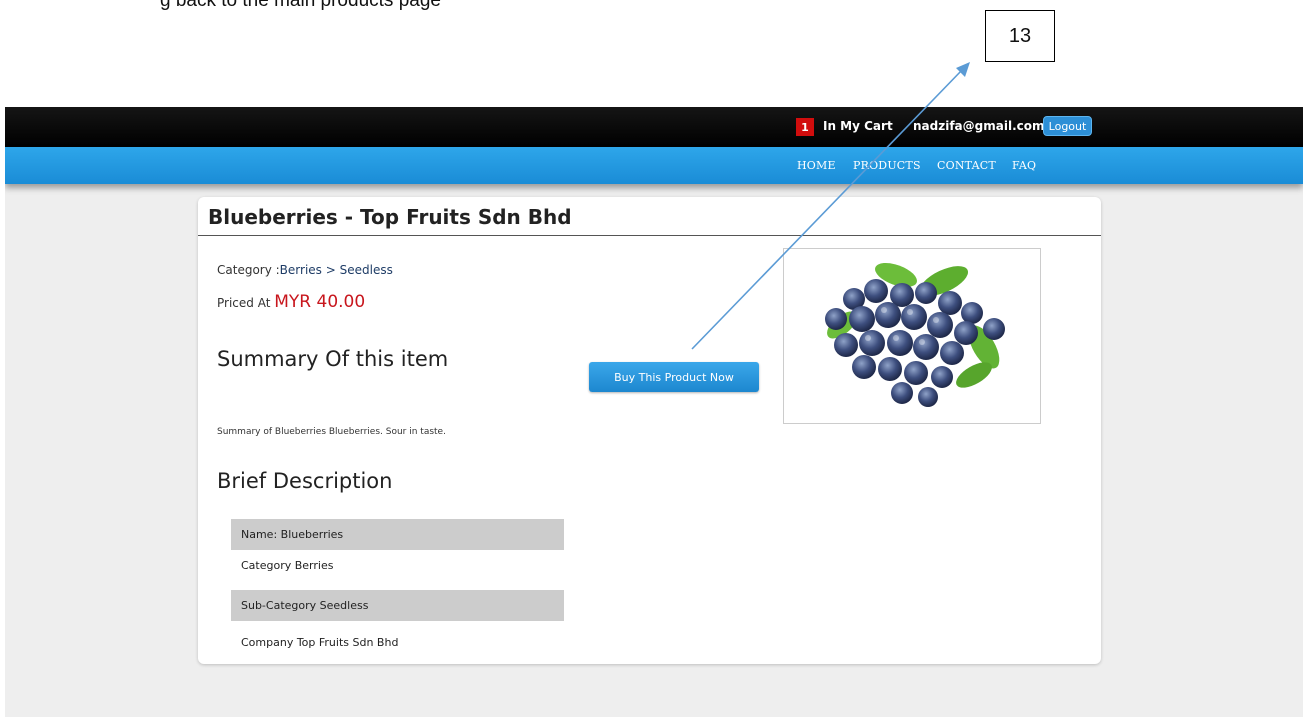  I want to click on cart-link: In My Cart, so click(858, 126).